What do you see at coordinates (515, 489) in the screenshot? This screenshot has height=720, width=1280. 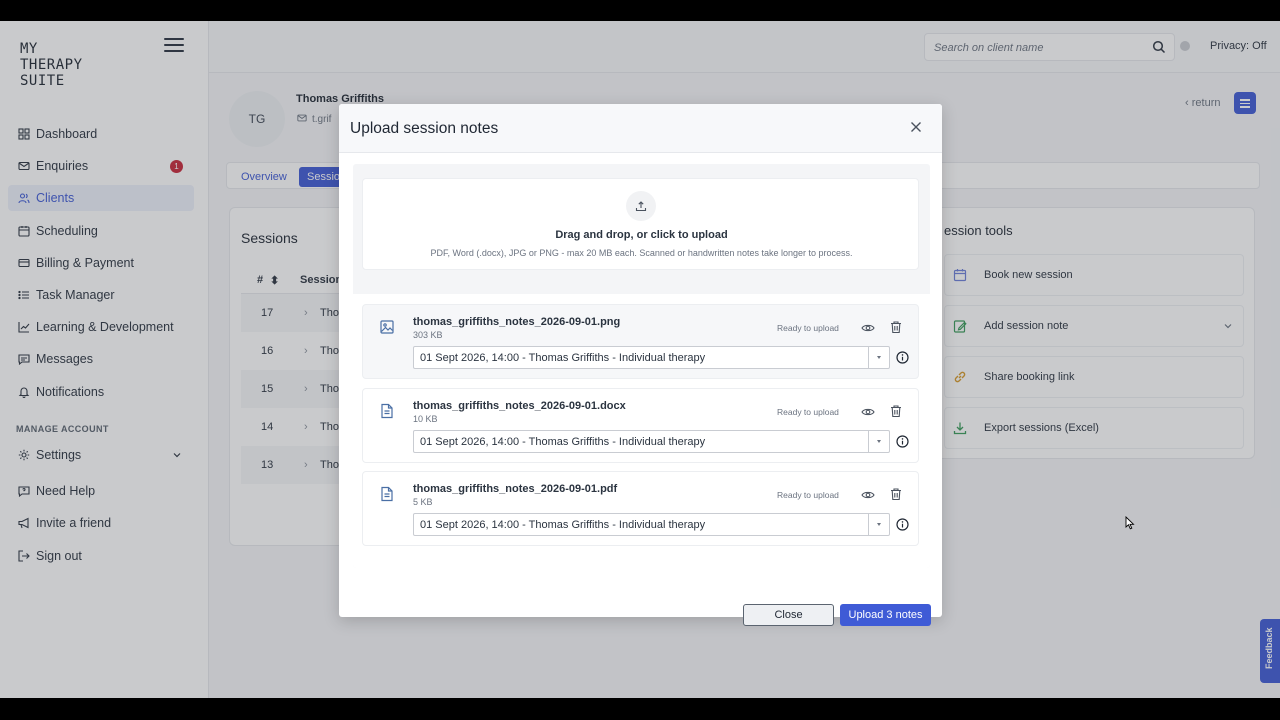 I see `file-name: thomas_griffiths_notes_2026-09-01.pdf` at bounding box center [515, 489].